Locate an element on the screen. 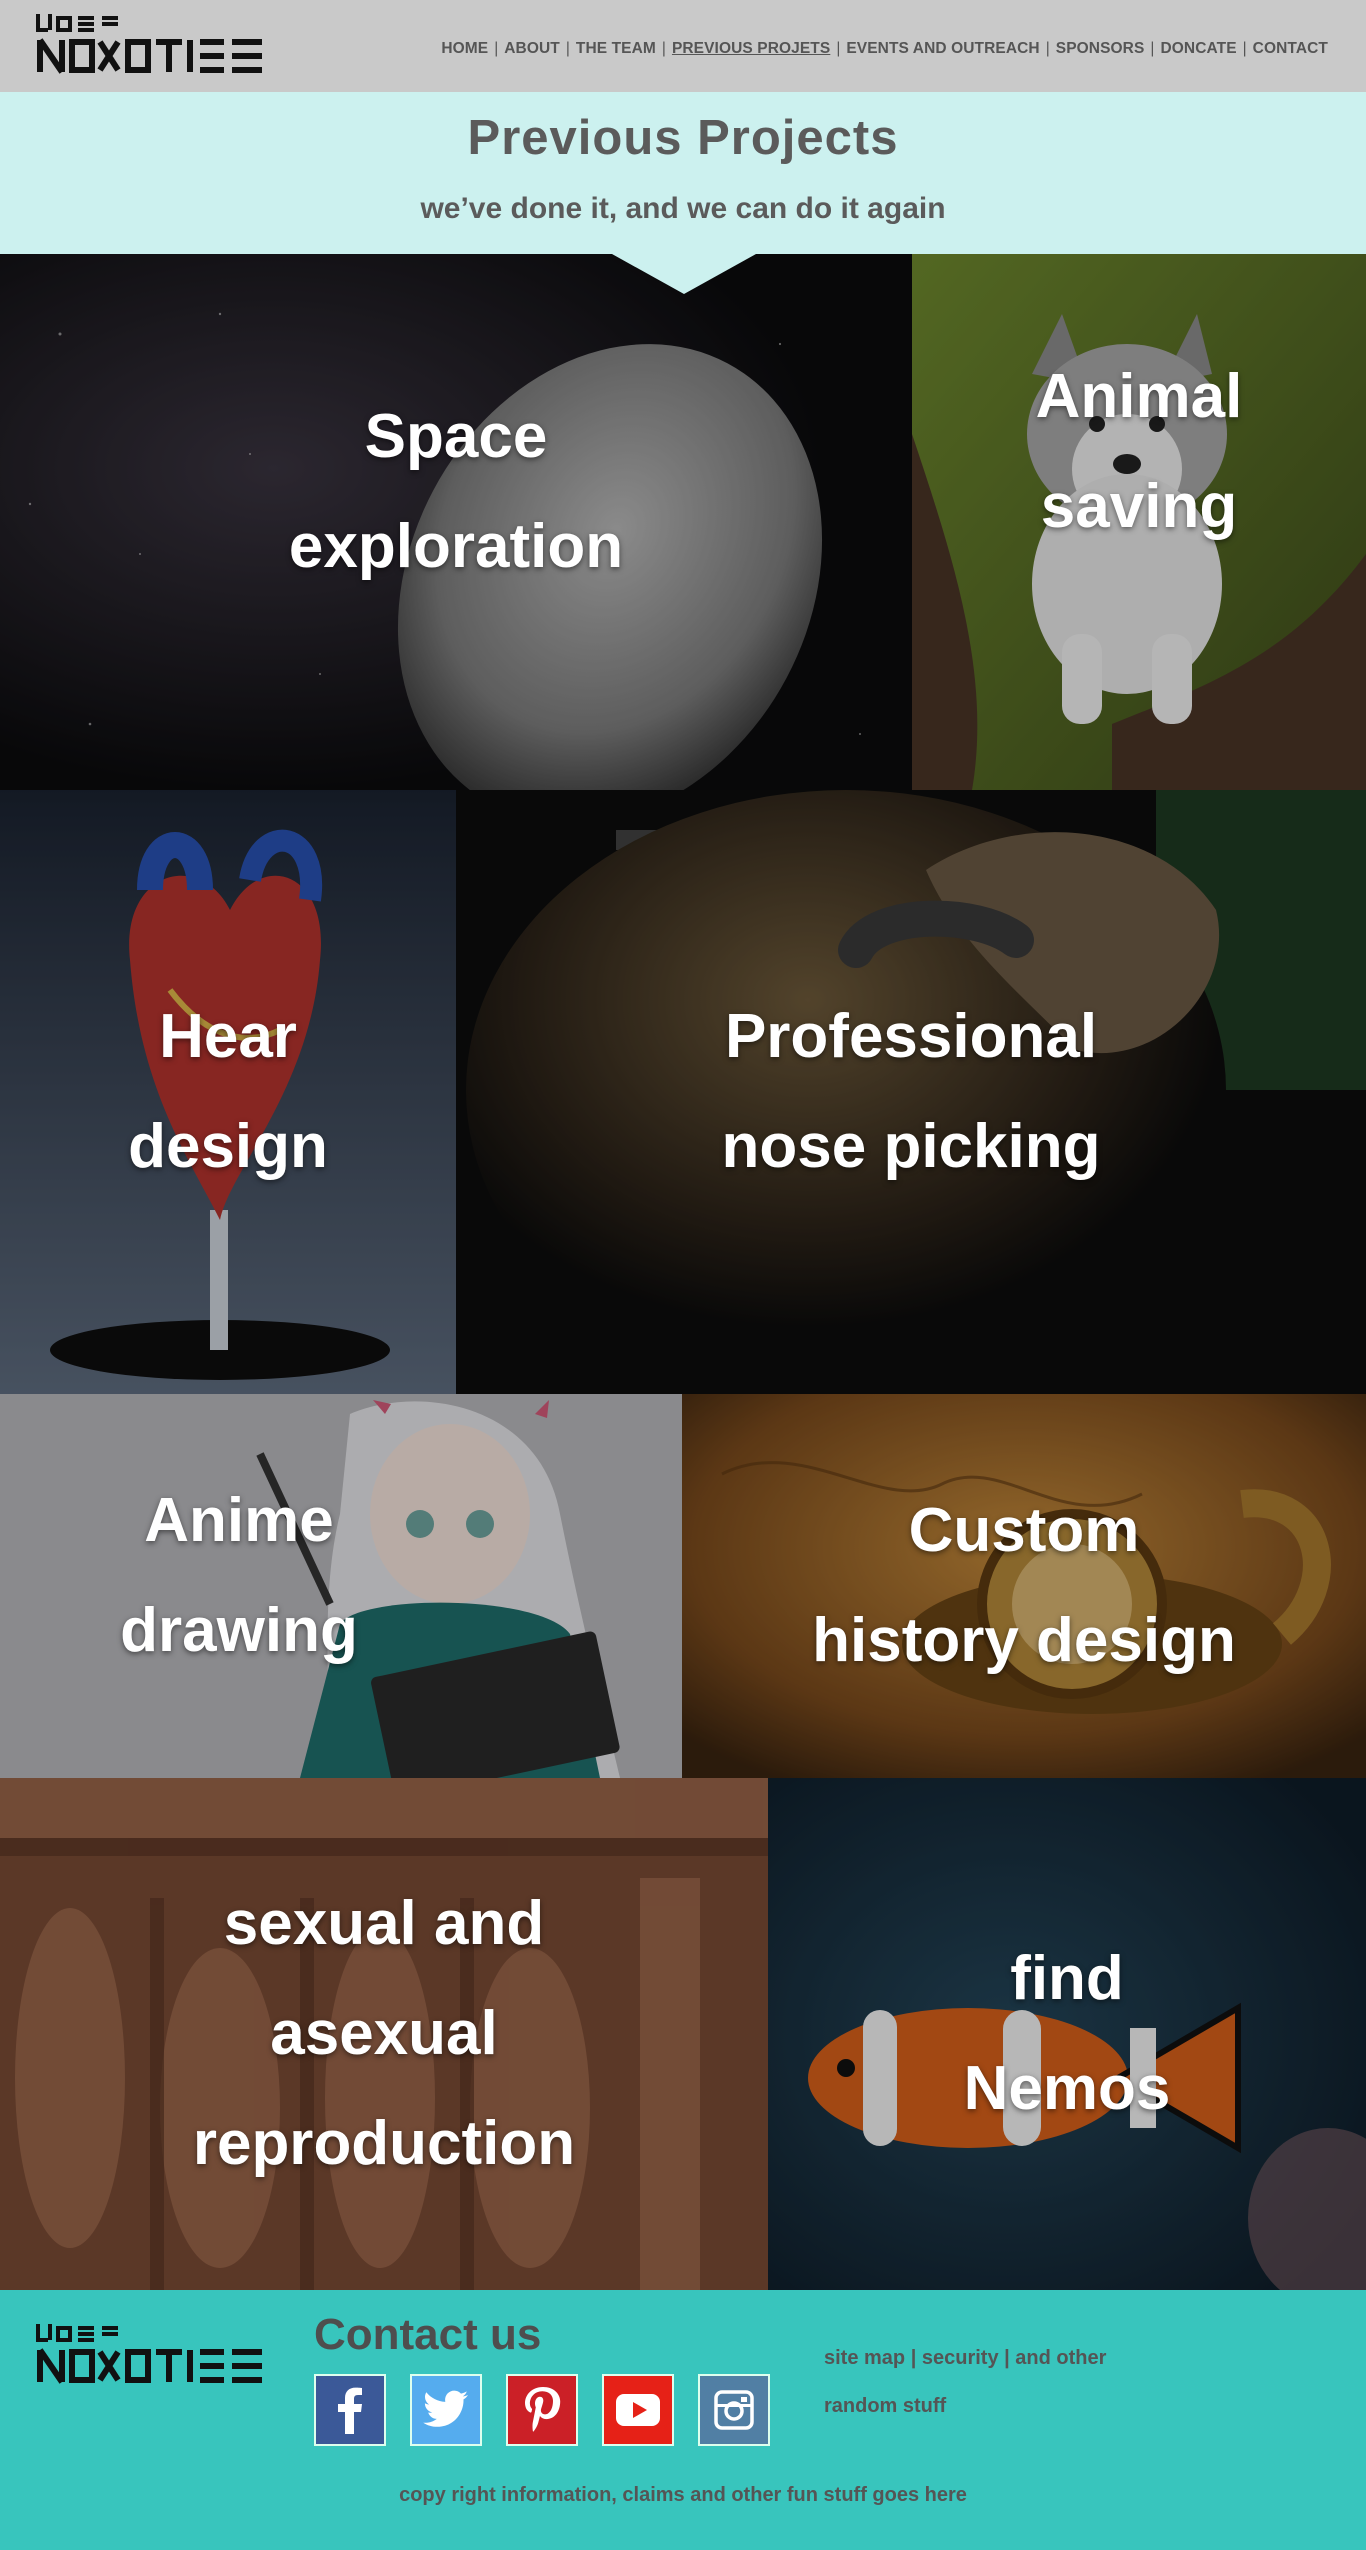 This screenshot has height=2550, width=1366. instagram-button is located at coordinates (734, 2410).